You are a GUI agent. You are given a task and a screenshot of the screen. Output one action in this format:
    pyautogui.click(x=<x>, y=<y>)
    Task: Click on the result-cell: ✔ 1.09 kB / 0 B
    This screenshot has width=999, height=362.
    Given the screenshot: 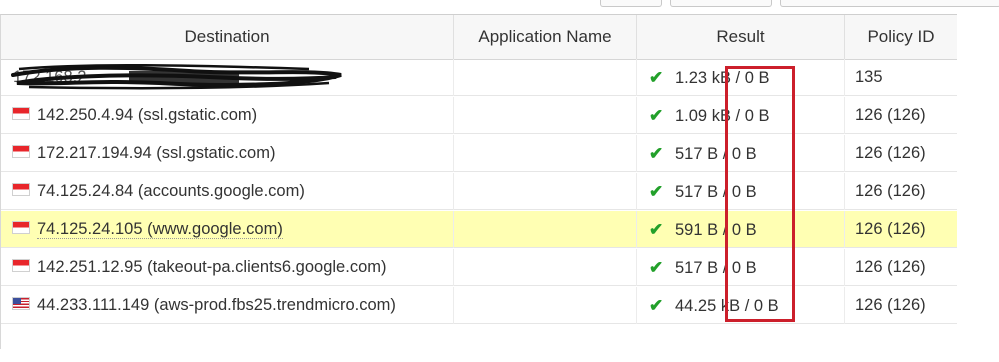 What is the action you would take?
    pyautogui.click(x=741, y=115)
    